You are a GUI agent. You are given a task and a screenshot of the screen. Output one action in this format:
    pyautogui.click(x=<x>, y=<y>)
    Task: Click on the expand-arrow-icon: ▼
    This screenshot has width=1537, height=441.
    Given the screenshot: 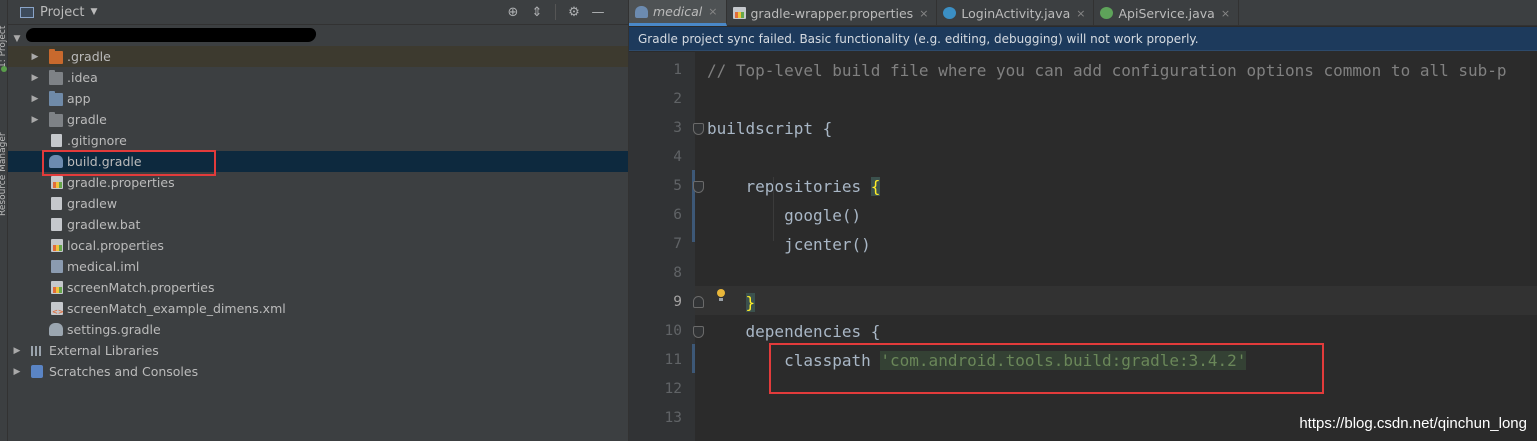 What is the action you would take?
    pyautogui.click(x=17, y=39)
    